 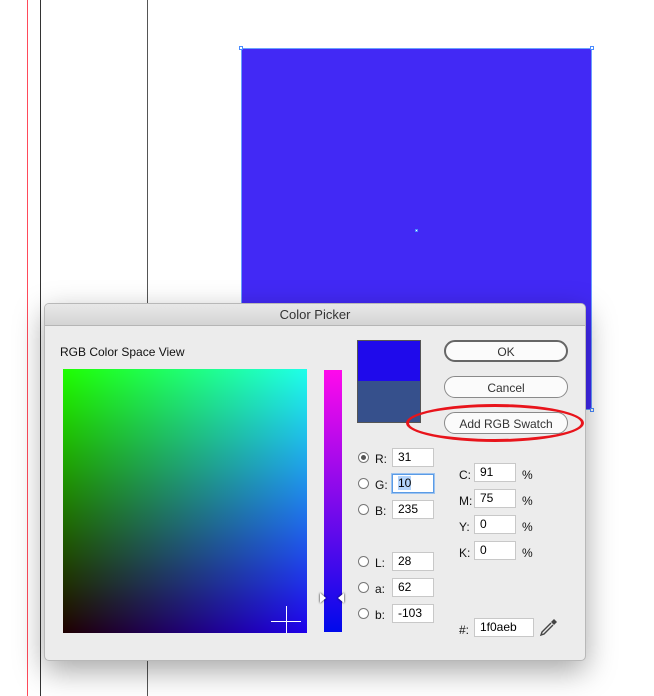 What do you see at coordinates (405, 483) in the screenshot?
I see `g-value: 10` at bounding box center [405, 483].